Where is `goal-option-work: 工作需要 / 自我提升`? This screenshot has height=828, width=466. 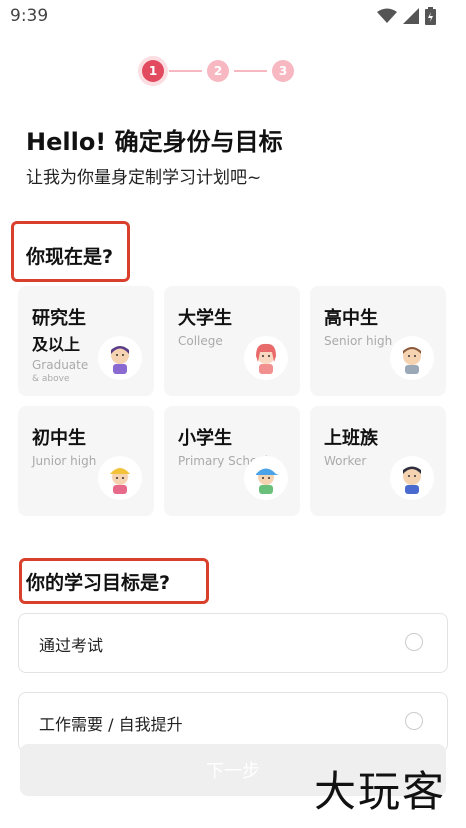 goal-option-work: 工作需要 / 自我提升 is located at coordinates (233, 722).